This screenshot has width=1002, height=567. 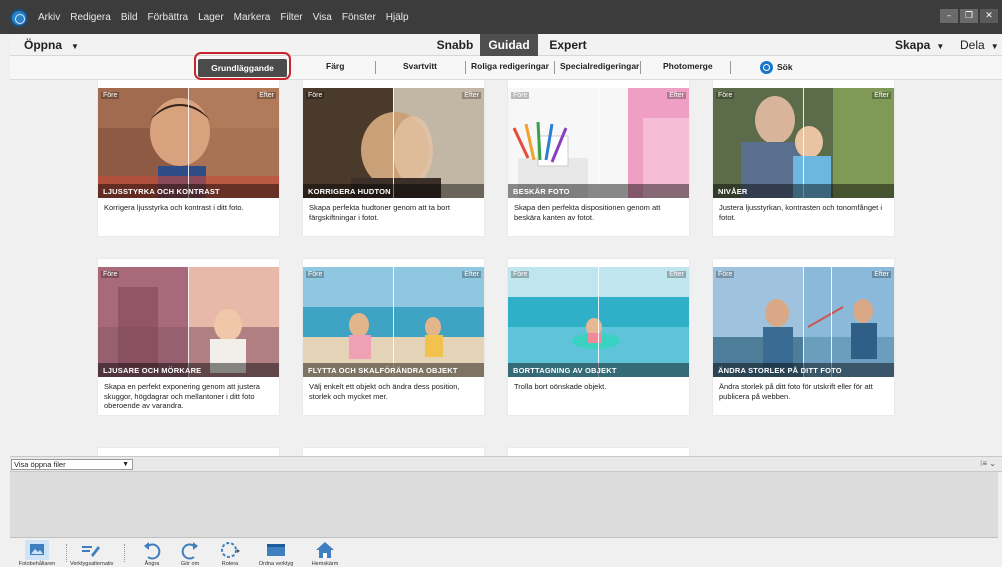 What do you see at coordinates (455, 45) in the screenshot?
I see `tab-quick: Snabb` at bounding box center [455, 45].